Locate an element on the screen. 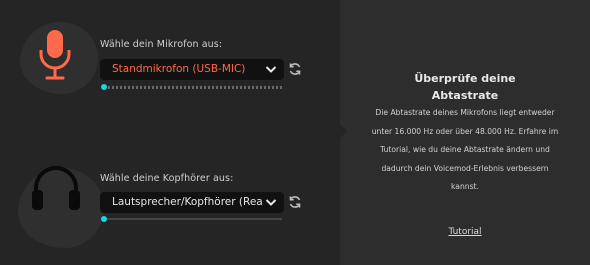 The width and height of the screenshot is (590, 265). mic-dropdown-value: Standmikrofon (USB-MIC) is located at coordinates (179, 69).